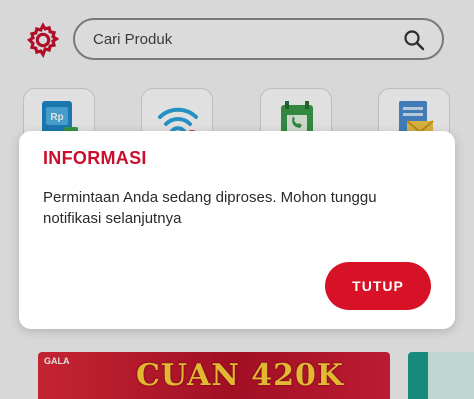 The image size is (474, 399). Describe the element at coordinates (95, 158) in the screenshot. I see `dialog-title: INFORMASI` at that location.